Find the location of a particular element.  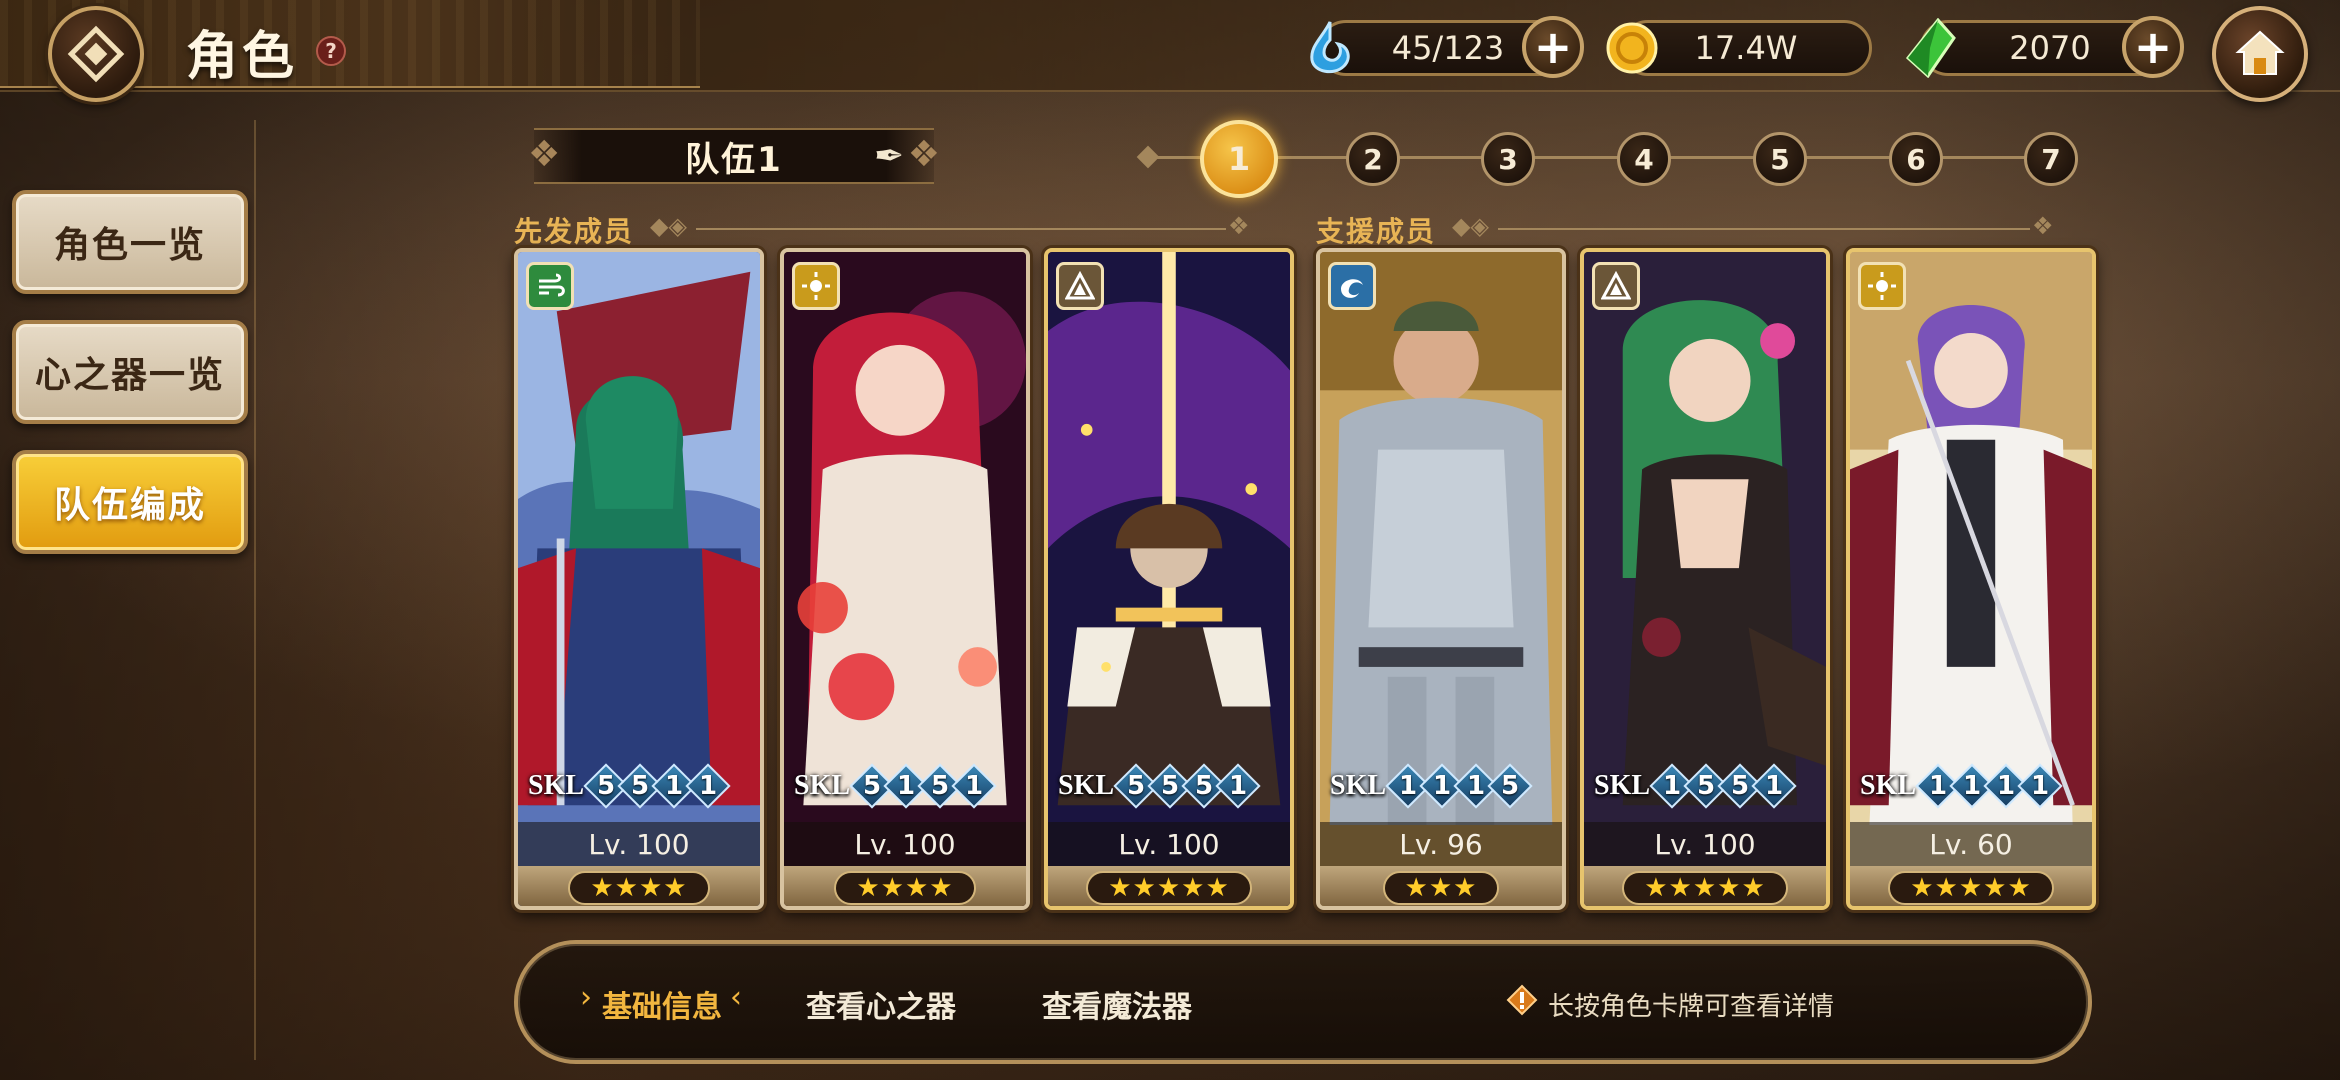

back-diamond-icon is located at coordinates (96, 54).